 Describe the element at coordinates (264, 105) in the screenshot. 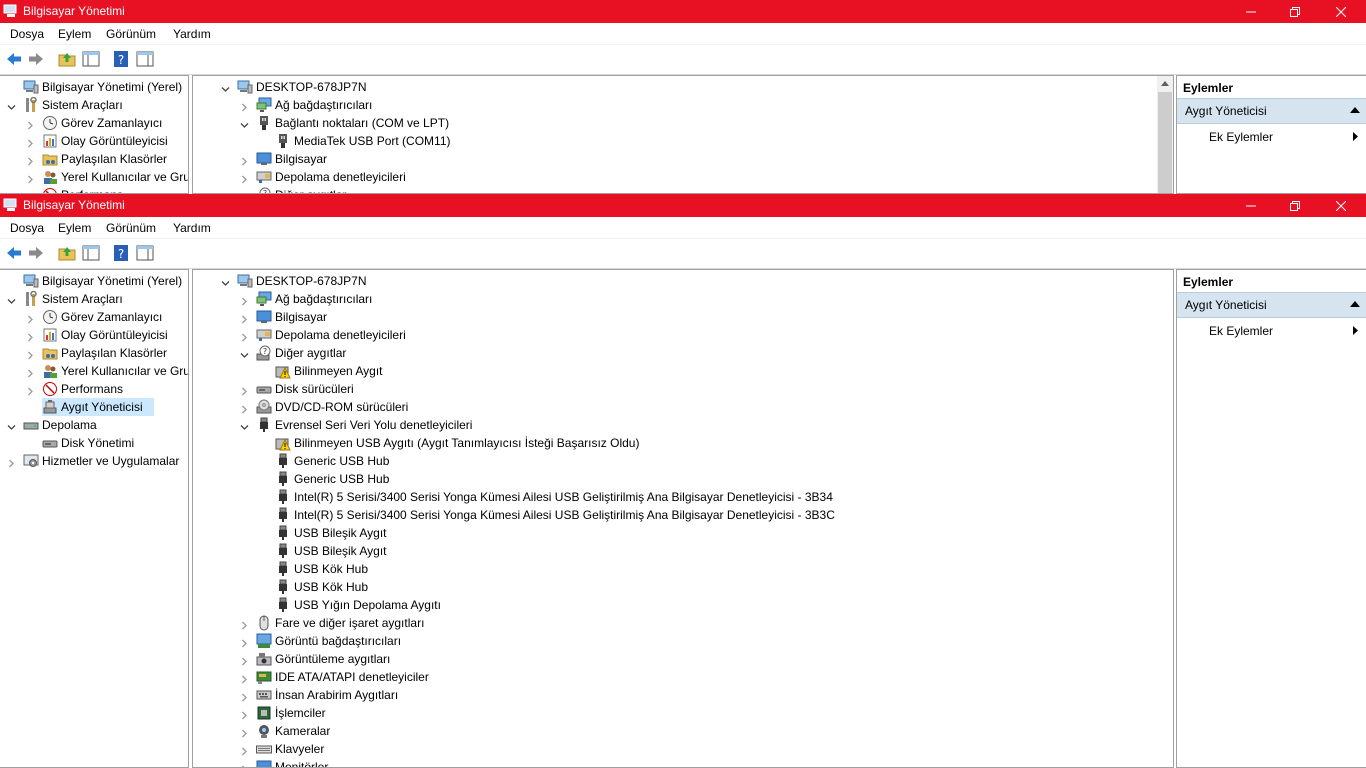

I see `network-icon` at that location.